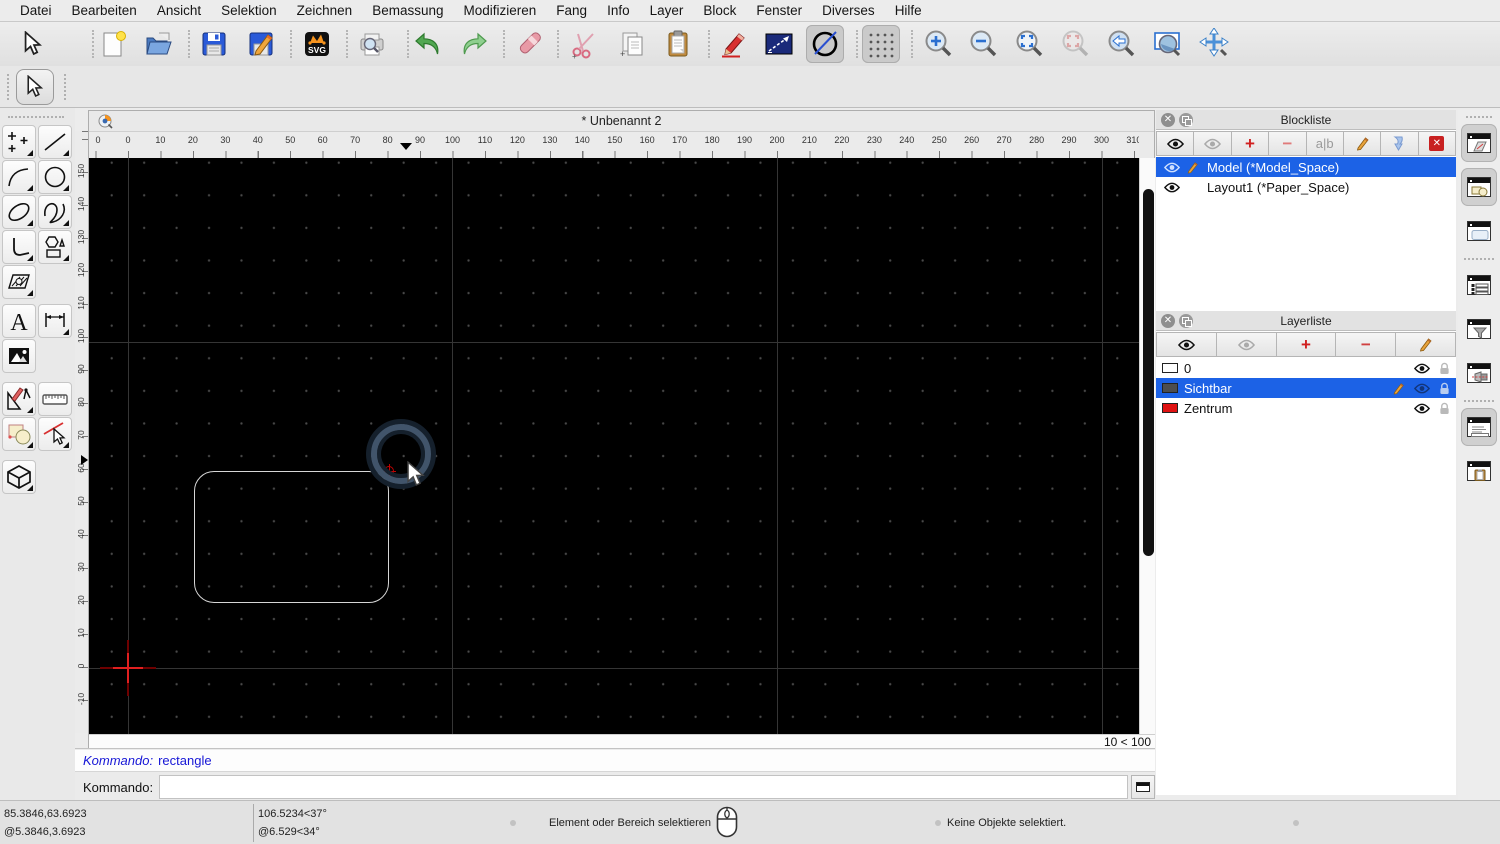 Image resolution: width=1500 pixels, height=844 pixels. What do you see at coordinates (1400, 143) in the screenshot?
I see `insert-block-button` at bounding box center [1400, 143].